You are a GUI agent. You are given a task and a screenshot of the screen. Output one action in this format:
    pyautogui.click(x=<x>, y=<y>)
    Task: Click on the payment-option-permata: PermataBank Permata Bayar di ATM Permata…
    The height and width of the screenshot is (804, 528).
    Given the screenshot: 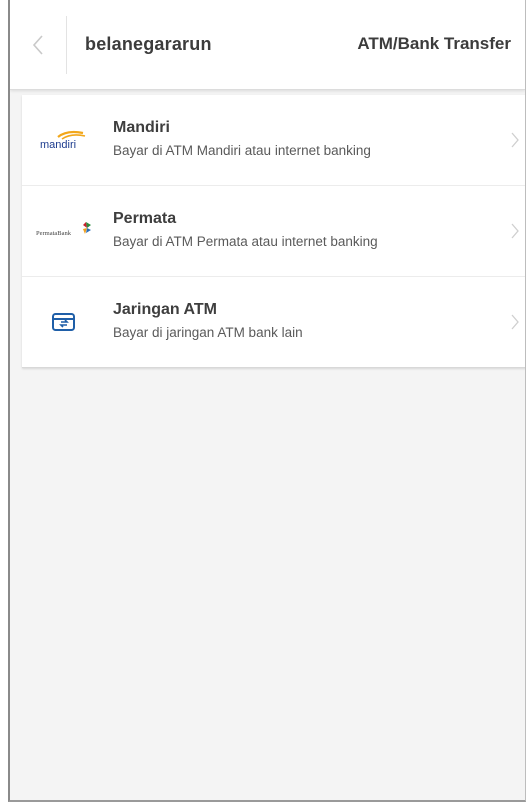 What is the action you would take?
    pyautogui.click(x=273, y=231)
    